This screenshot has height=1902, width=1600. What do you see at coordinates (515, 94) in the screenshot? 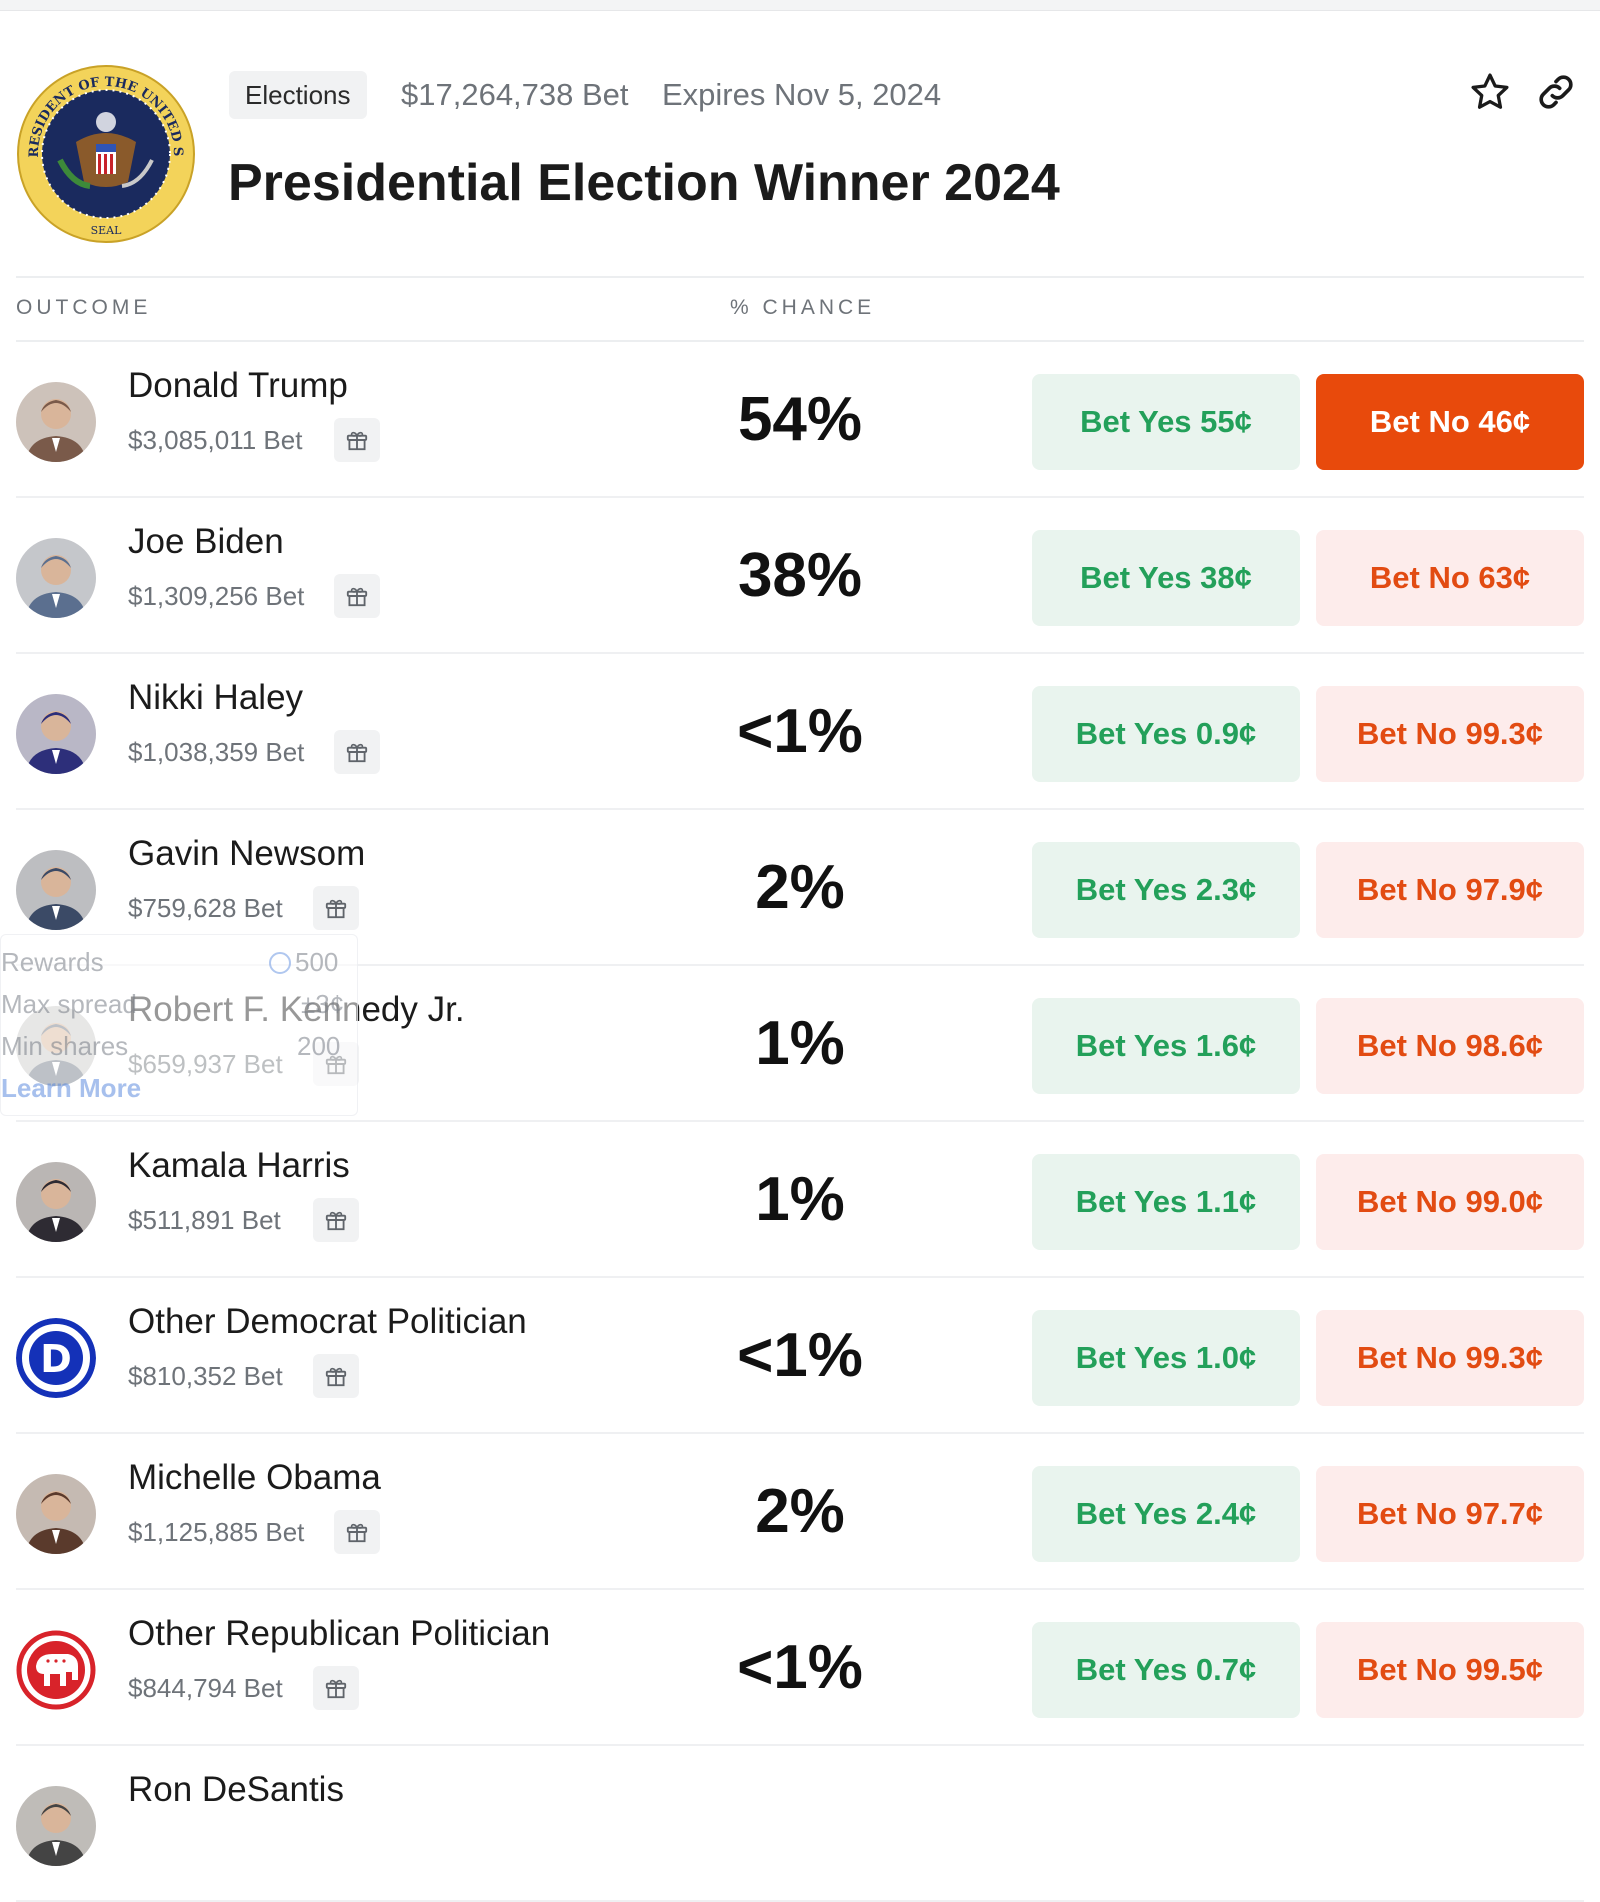
I see `market-volume: $17,264,738 Bet` at bounding box center [515, 94].